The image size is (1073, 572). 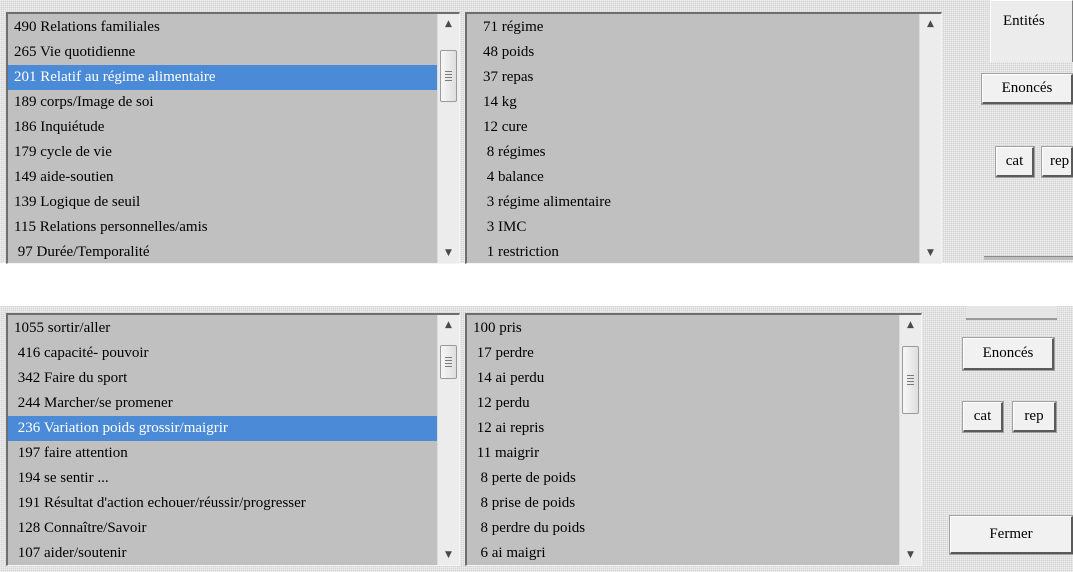 I want to click on bottom-category-scrollbar: ▲ ▼, so click(x=448, y=440).